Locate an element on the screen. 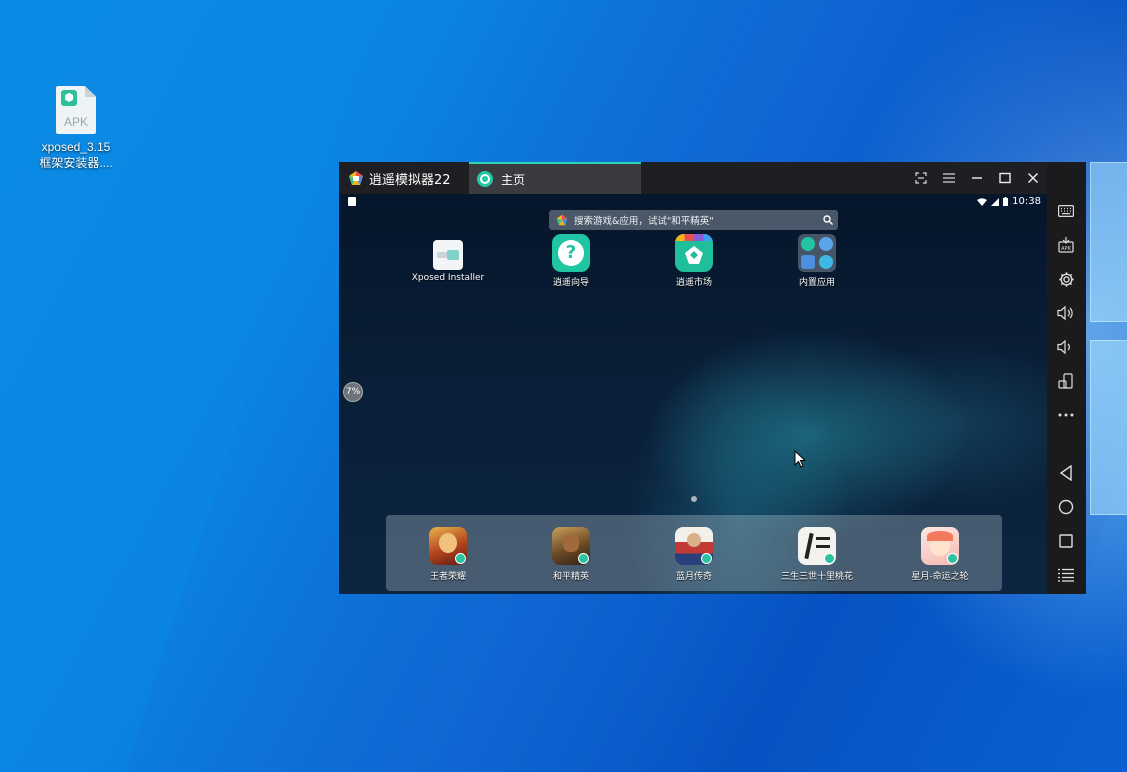 The height and width of the screenshot is (772, 1127). side-float-badge: 7% is located at coordinates (353, 392).